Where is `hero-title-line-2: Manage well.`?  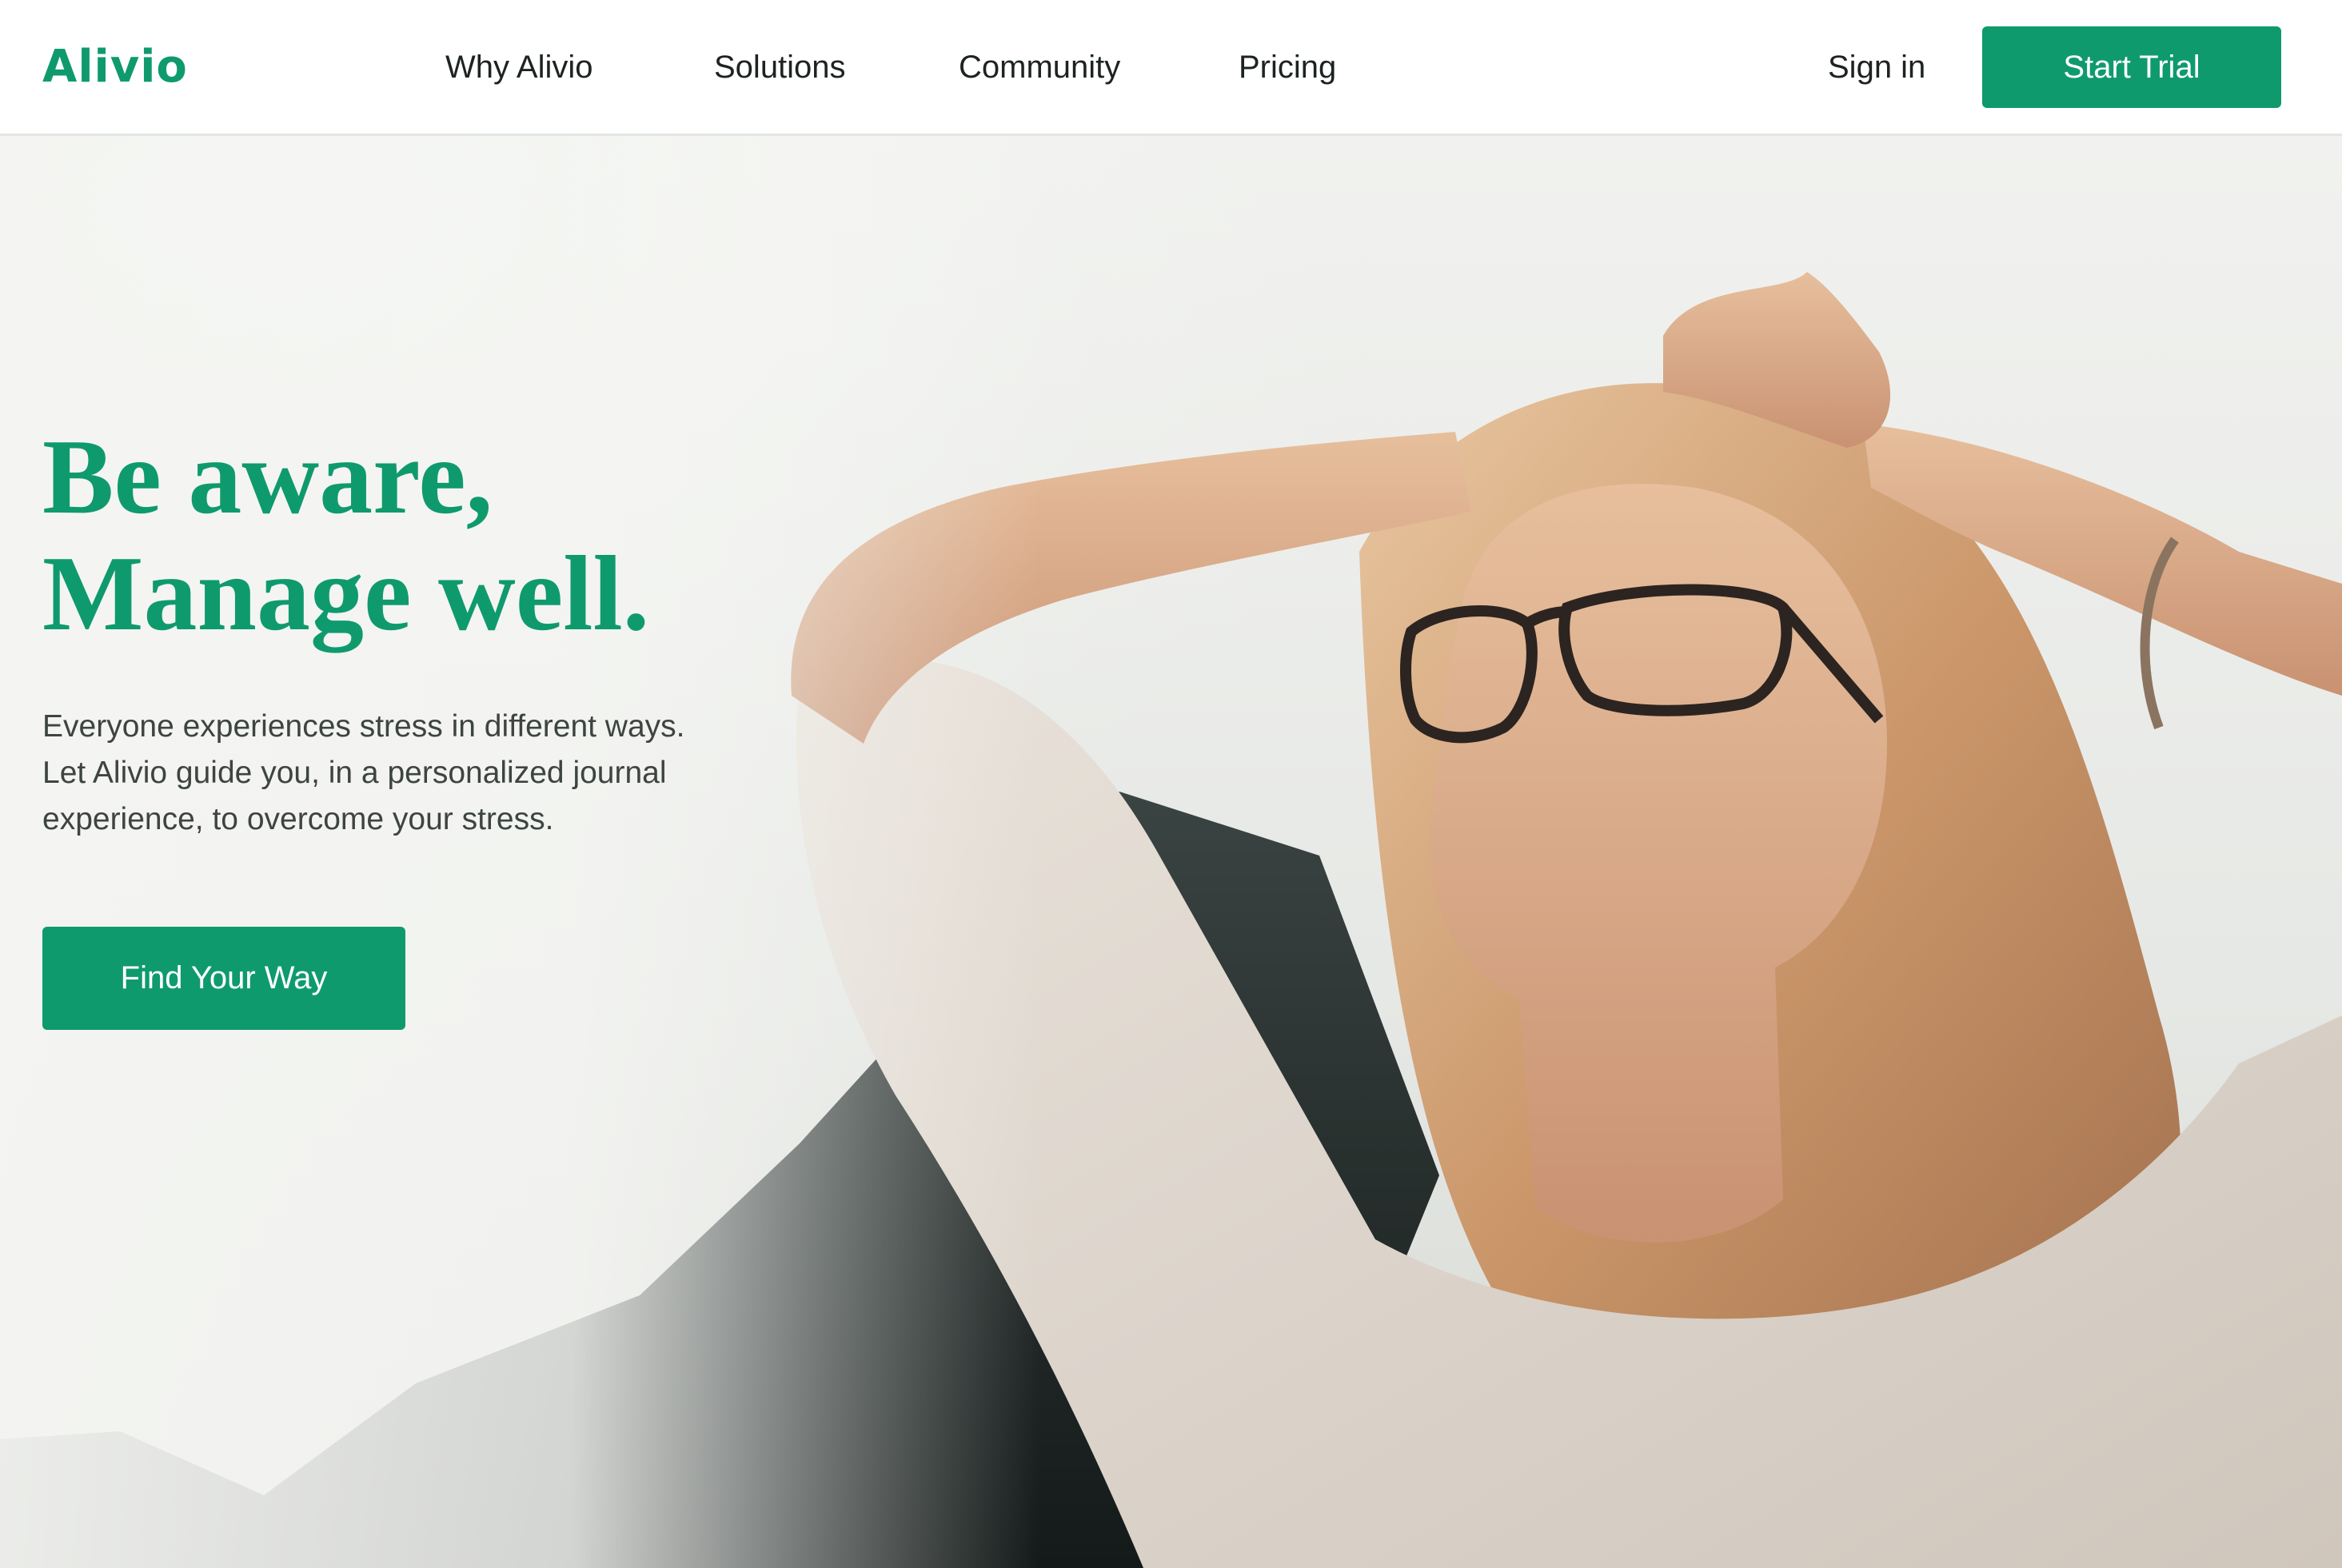
hero-title-line-2: Manage well. is located at coordinates (346, 593).